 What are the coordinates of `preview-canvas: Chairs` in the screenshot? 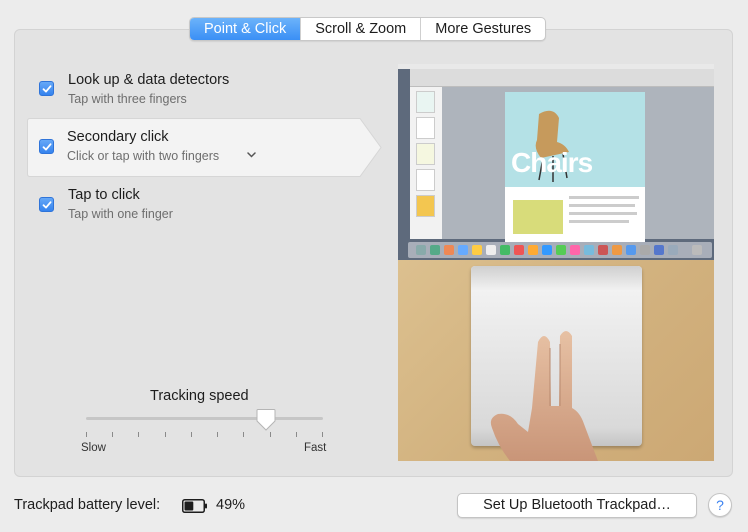 It's located at (578, 164).